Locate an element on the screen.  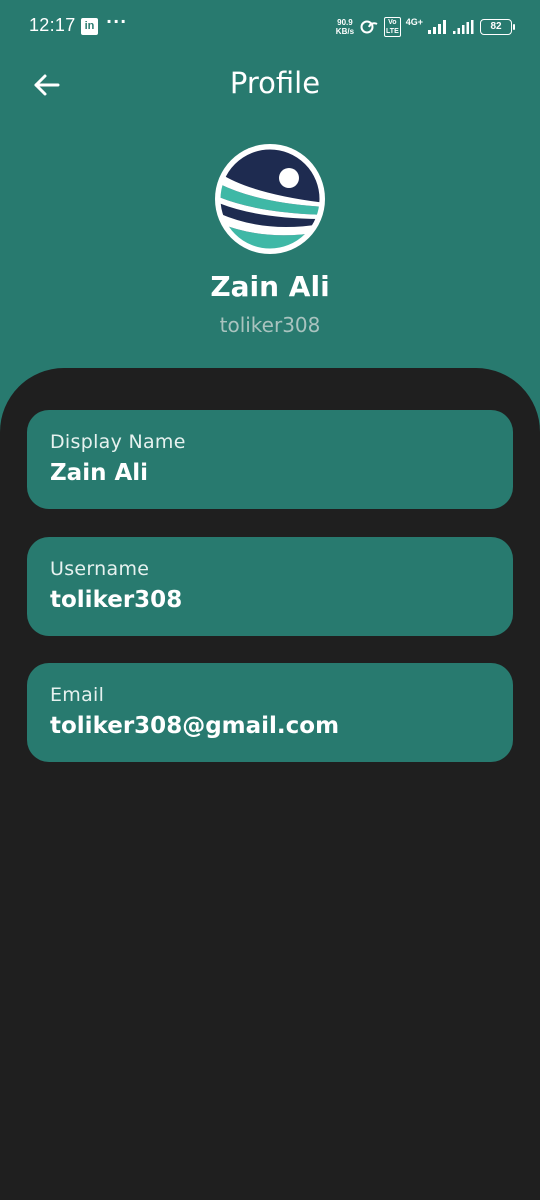
battery-level: 82 is located at coordinates (496, 26).